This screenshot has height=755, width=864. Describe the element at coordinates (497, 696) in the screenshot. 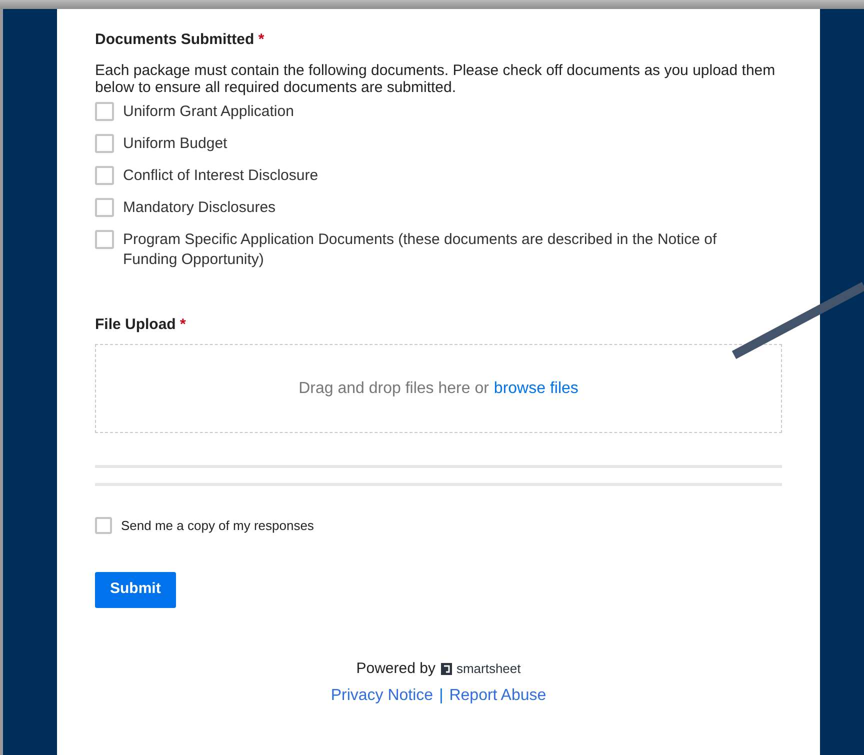

I see `footer-link: Report Abuse` at that location.